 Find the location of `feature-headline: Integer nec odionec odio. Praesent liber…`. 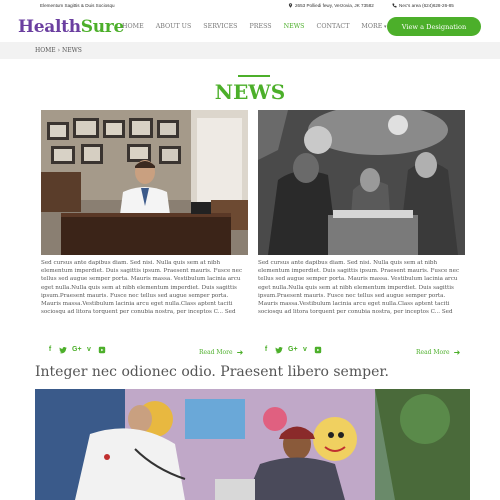

feature-headline: Integer nec odionec odio. Praesent liber… is located at coordinates (212, 372).